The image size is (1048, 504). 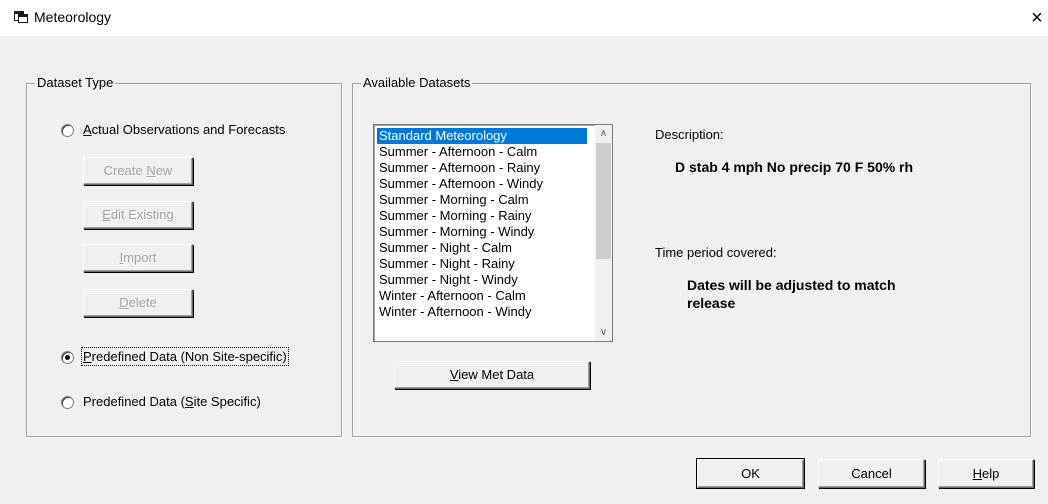 I want to click on dataset-type-legend: Dataset Type, so click(x=75, y=82).